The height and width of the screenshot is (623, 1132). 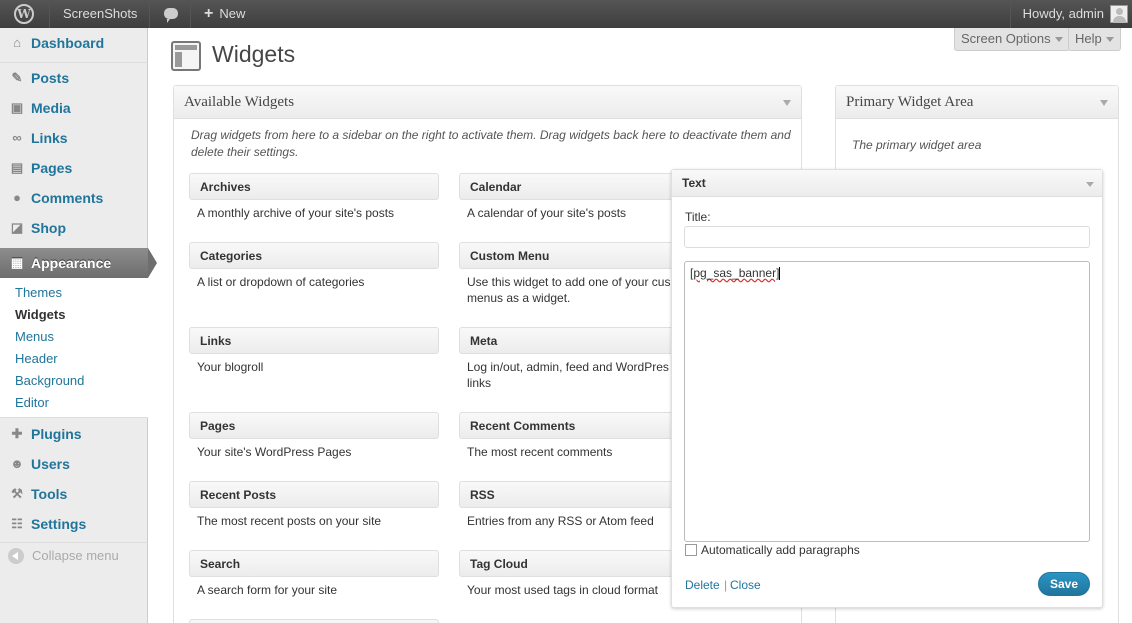 I want to click on widgets-page-icon, so click(x=186, y=56).